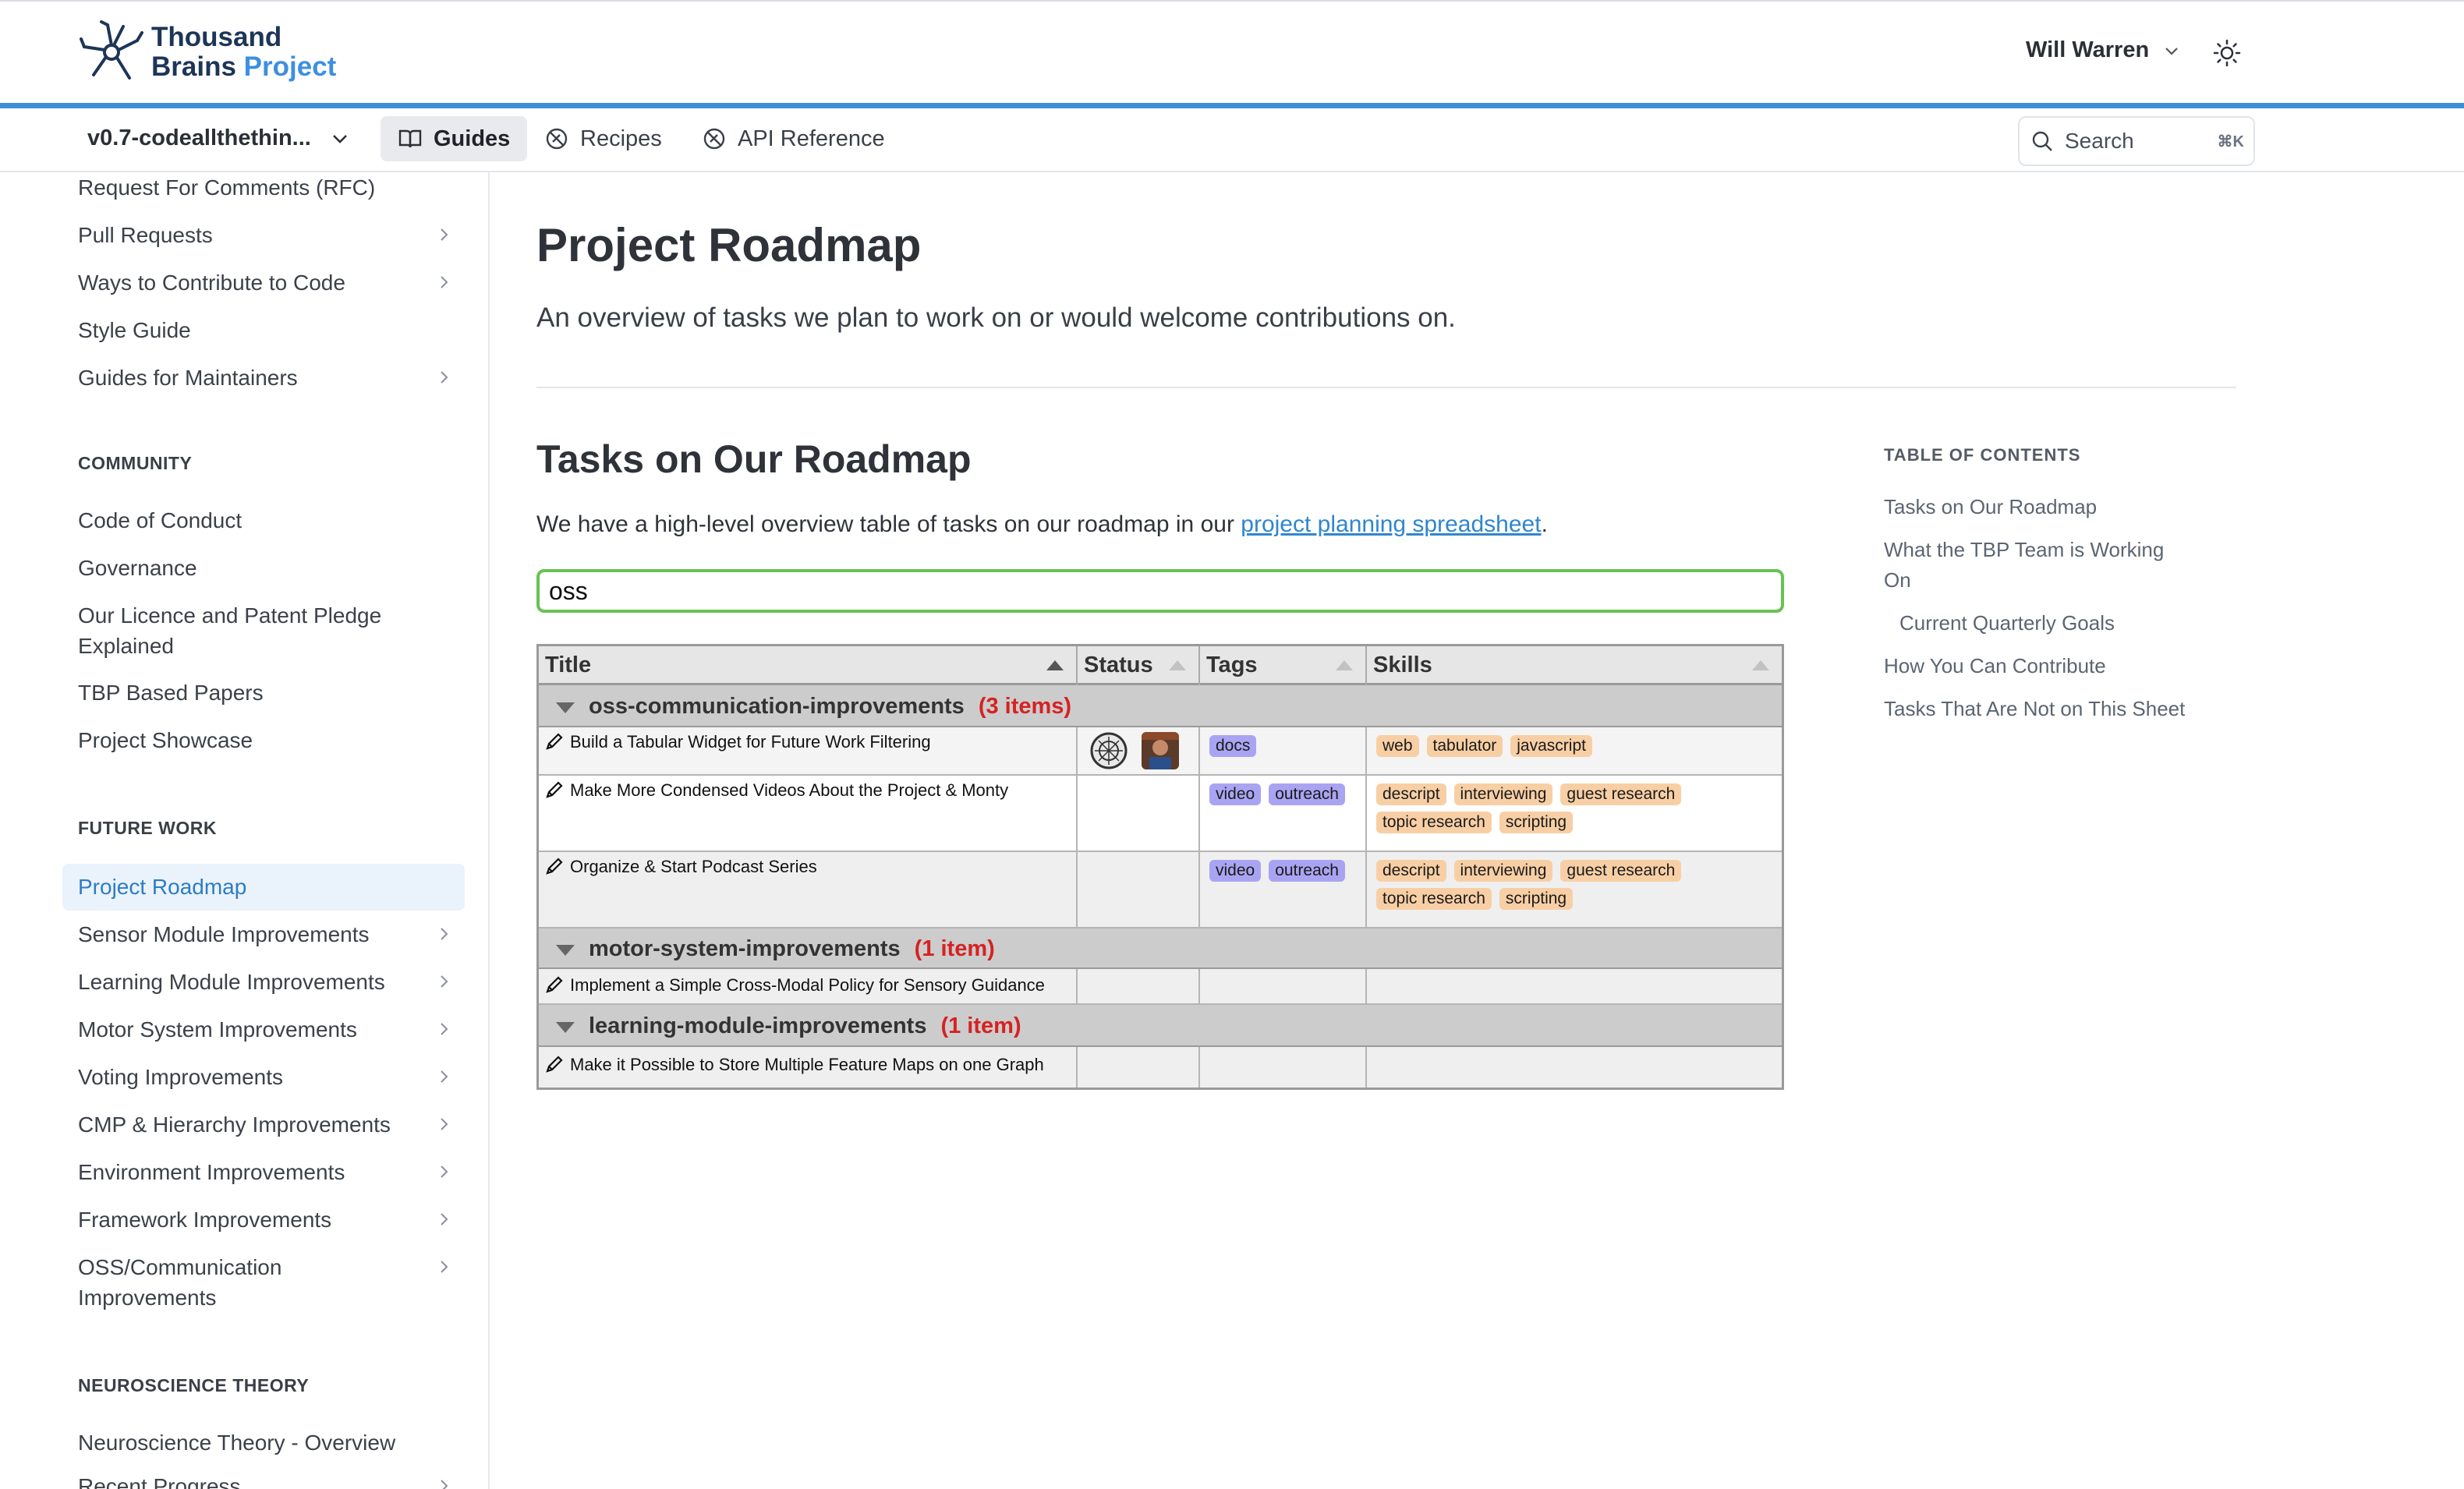 The image size is (2464, 1489). I want to click on table-filter-input, so click(1160, 591).